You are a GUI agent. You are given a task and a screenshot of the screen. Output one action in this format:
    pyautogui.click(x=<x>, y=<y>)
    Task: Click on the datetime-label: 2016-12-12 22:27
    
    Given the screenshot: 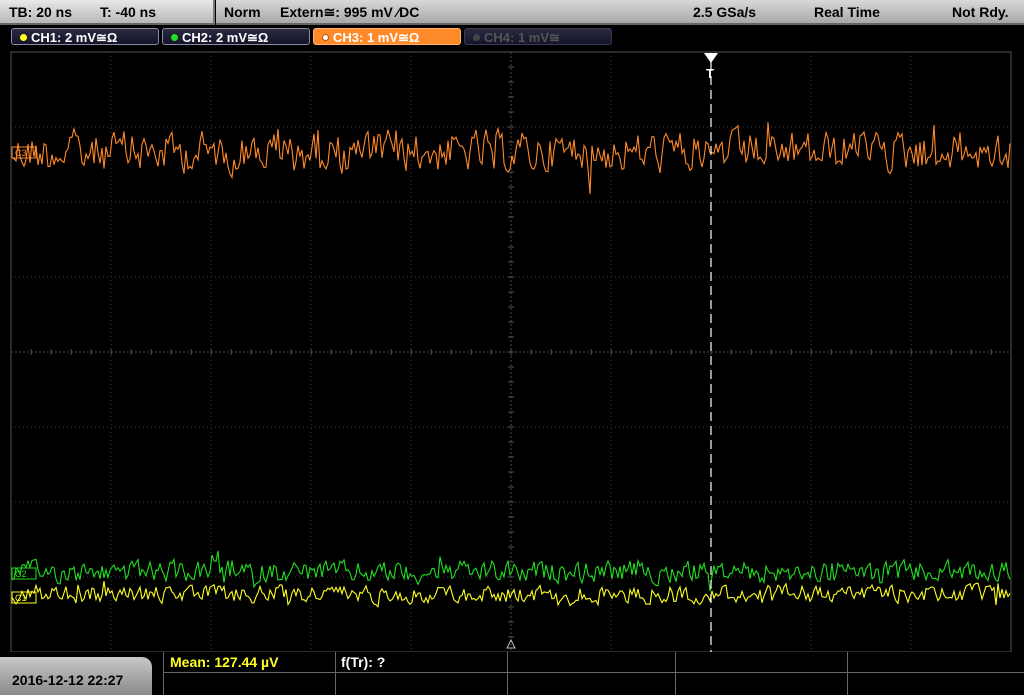 What is the action you would take?
    pyautogui.click(x=68, y=680)
    